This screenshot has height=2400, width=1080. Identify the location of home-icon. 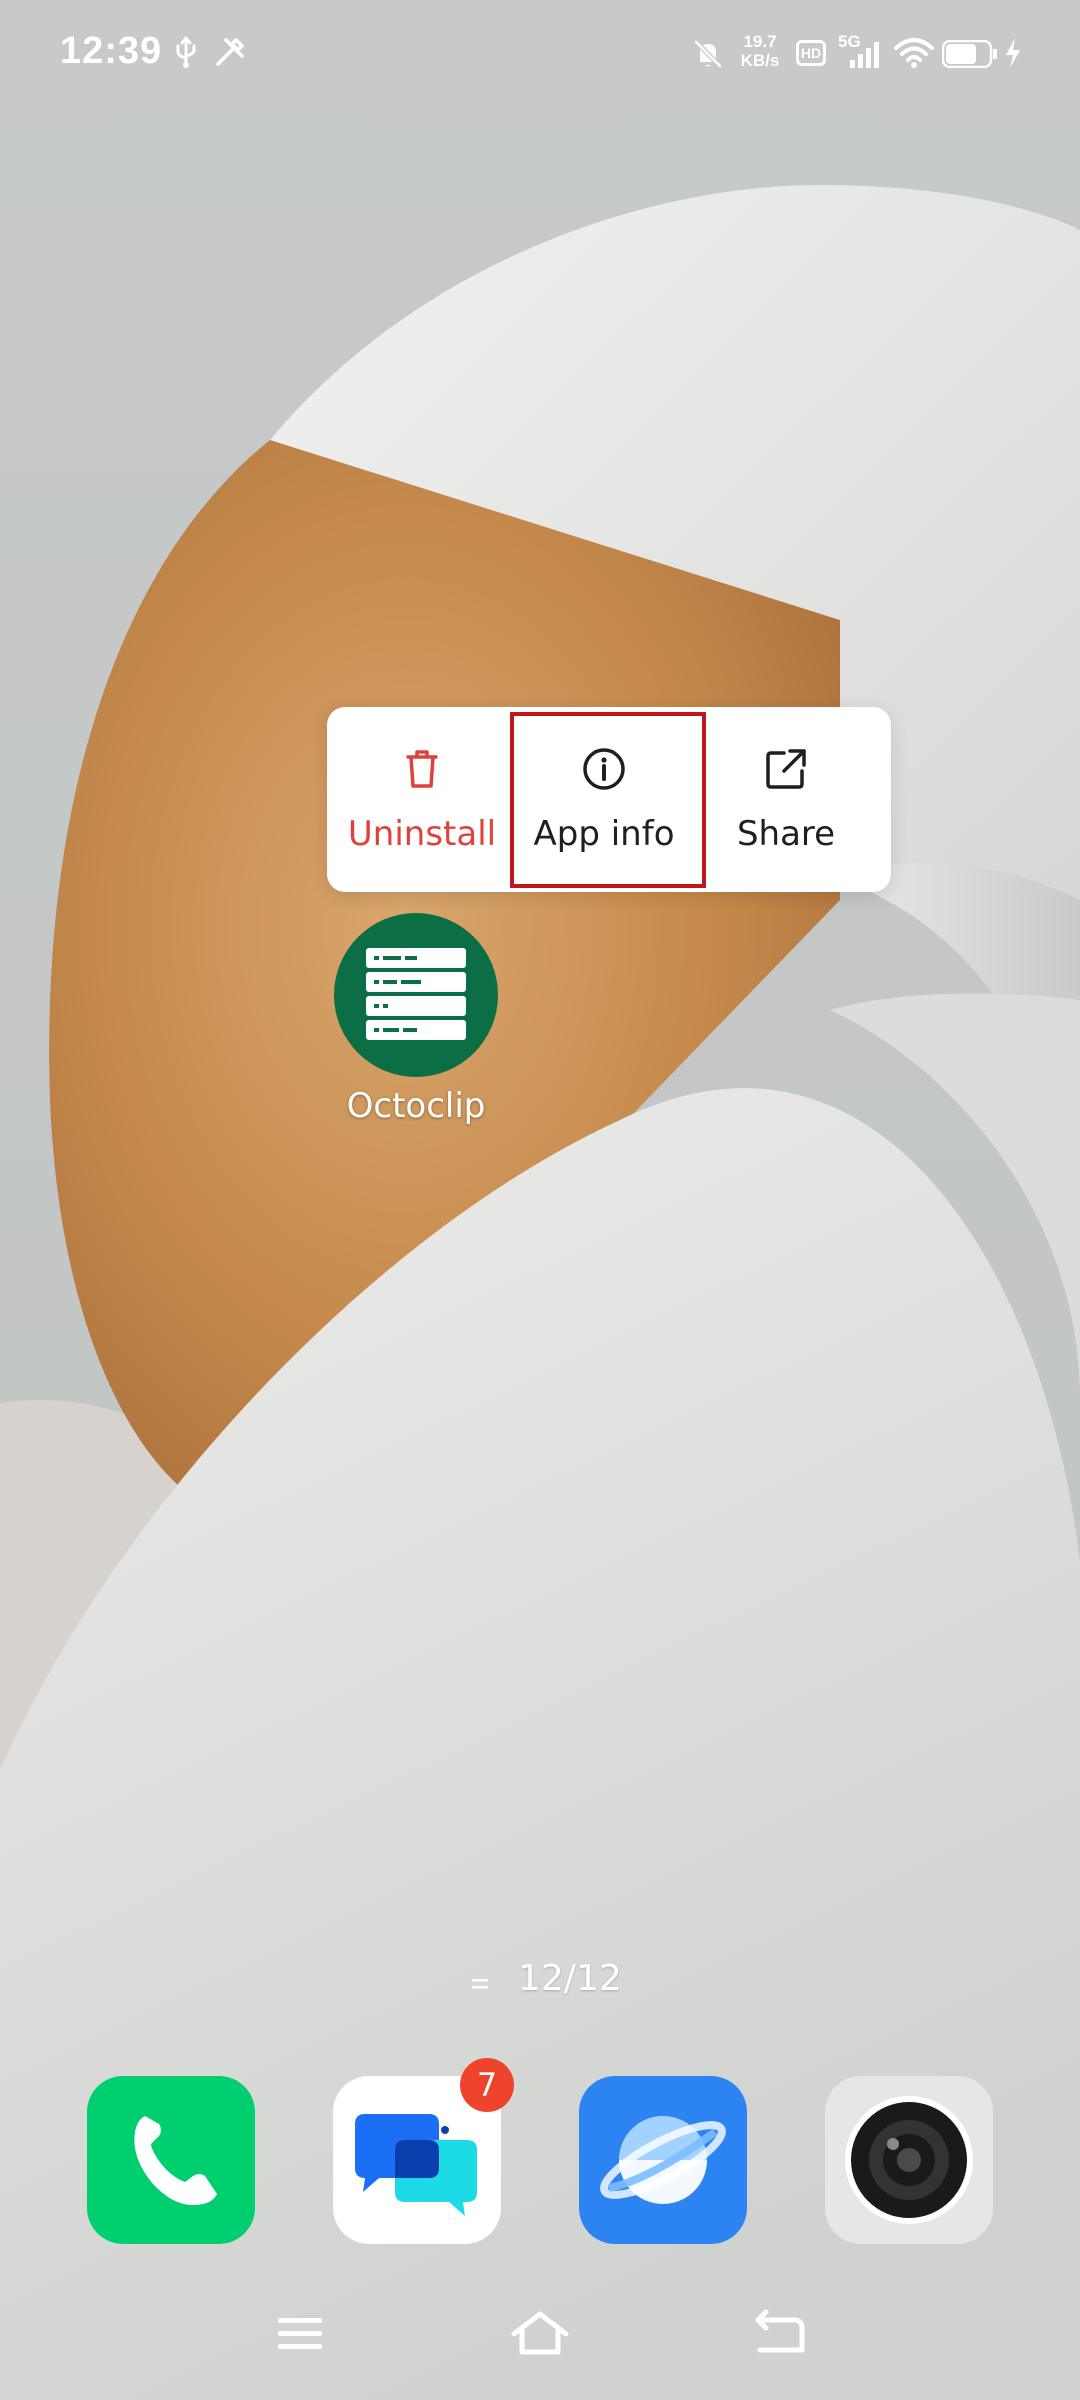
(540, 2334).